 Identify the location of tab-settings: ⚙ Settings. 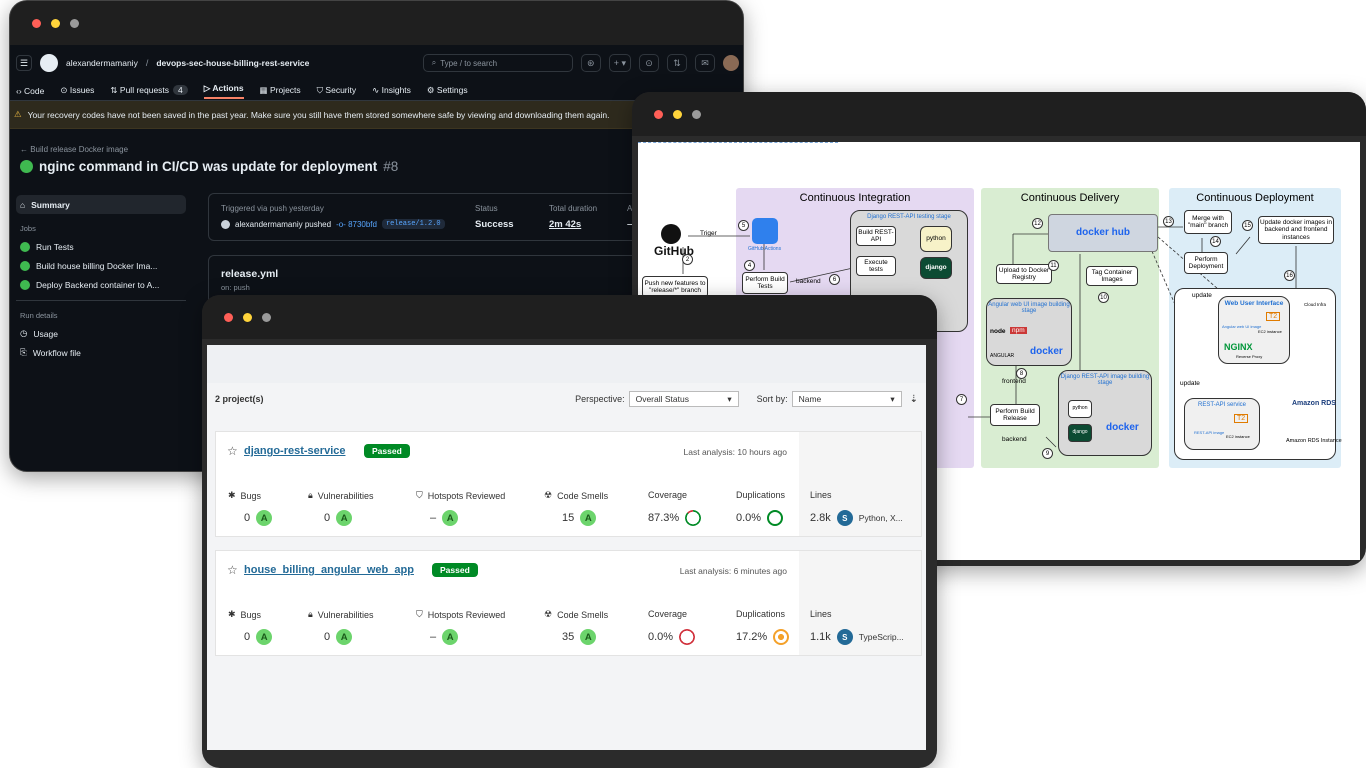
(447, 90).